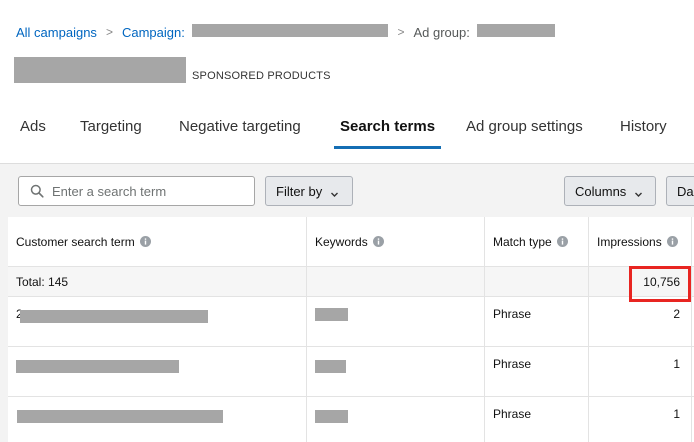 The height and width of the screenshot is (442, 694). I want to click on campaign-type-badge: SPONSORED PRODUCTS, so click(261, 76).